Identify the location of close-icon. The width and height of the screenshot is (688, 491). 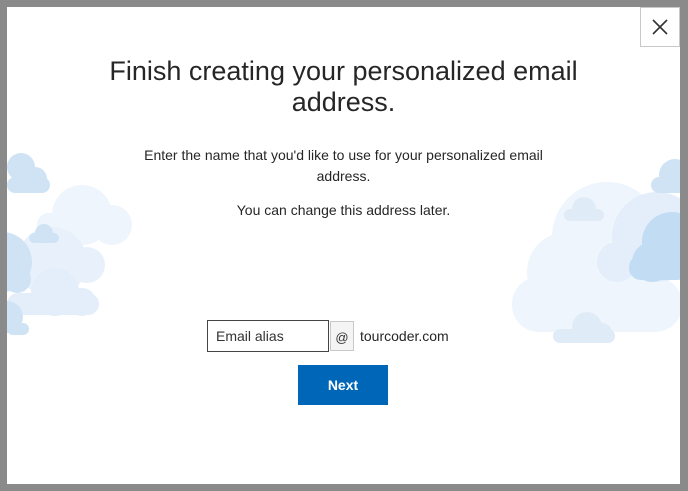
(660, 27).